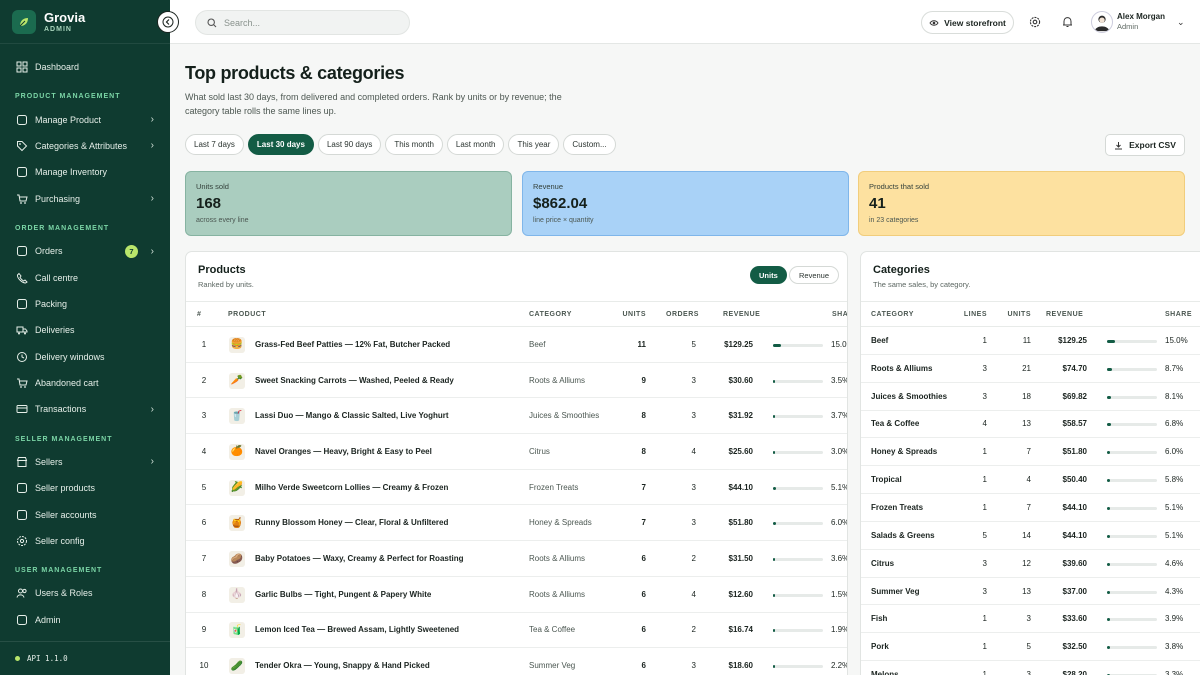 The image size is (1200, 675). Describe the element at coordinates (1030, 508) in the screenshot. I see `table-row: Frozen Treats 1 7 $44.10 5.1%` at that location.